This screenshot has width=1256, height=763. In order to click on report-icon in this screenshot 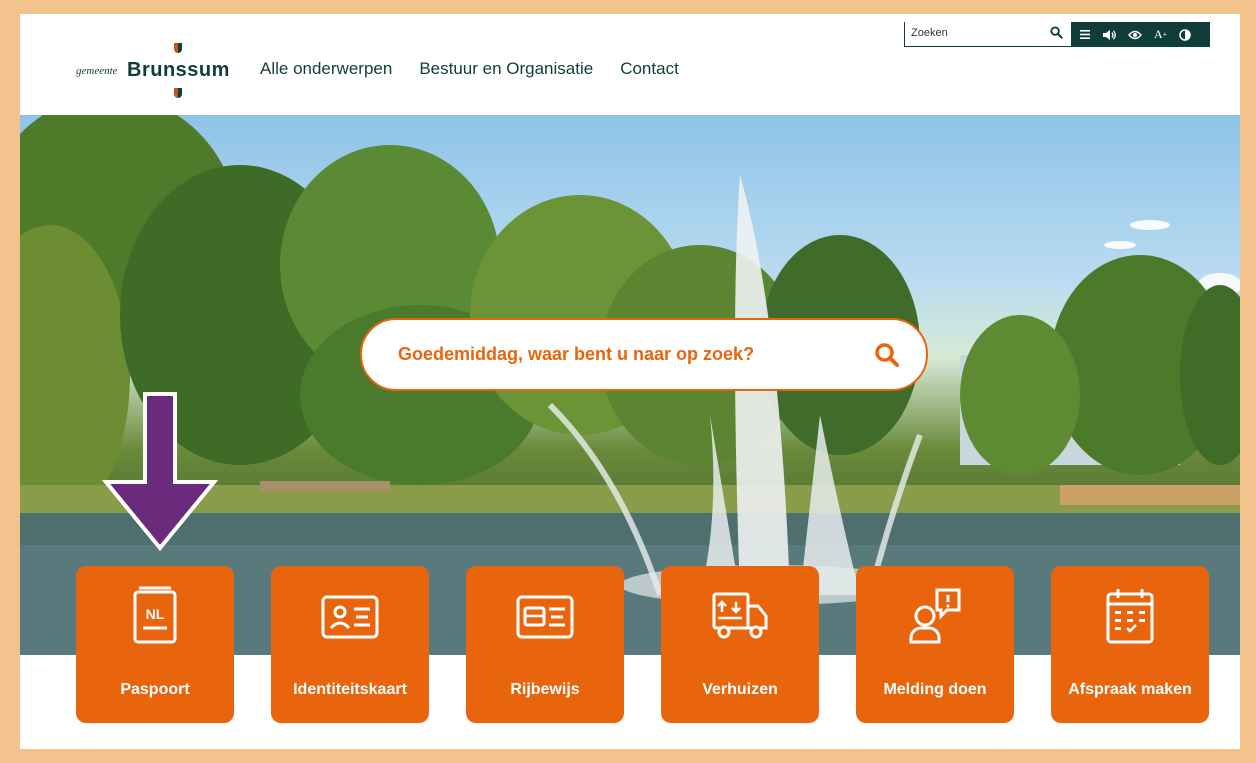, I will do `click(935, 616)`.